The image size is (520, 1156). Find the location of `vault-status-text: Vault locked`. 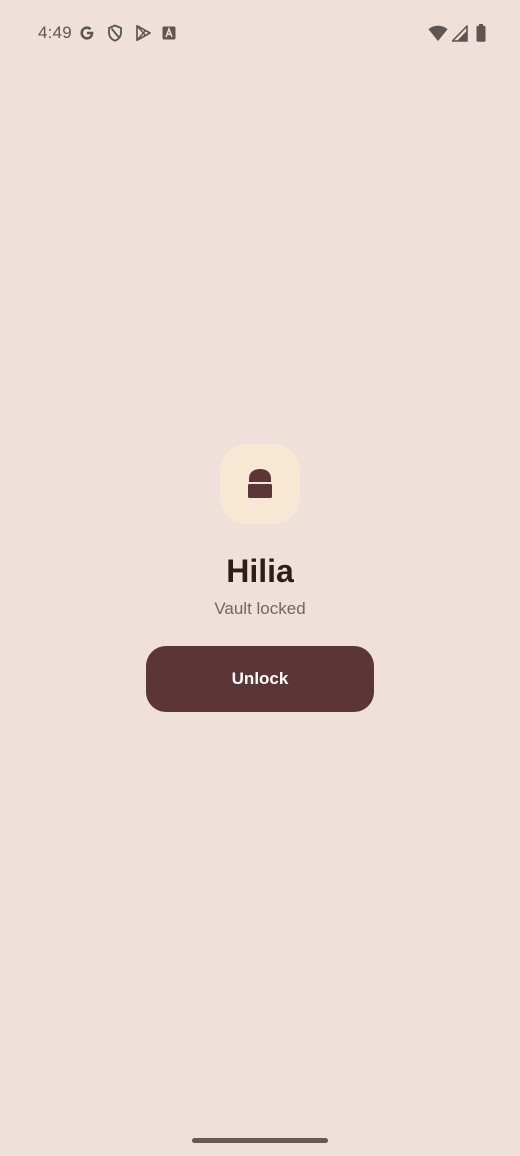

vault-status-text: Vault locked is located at coordinates (260, 608).